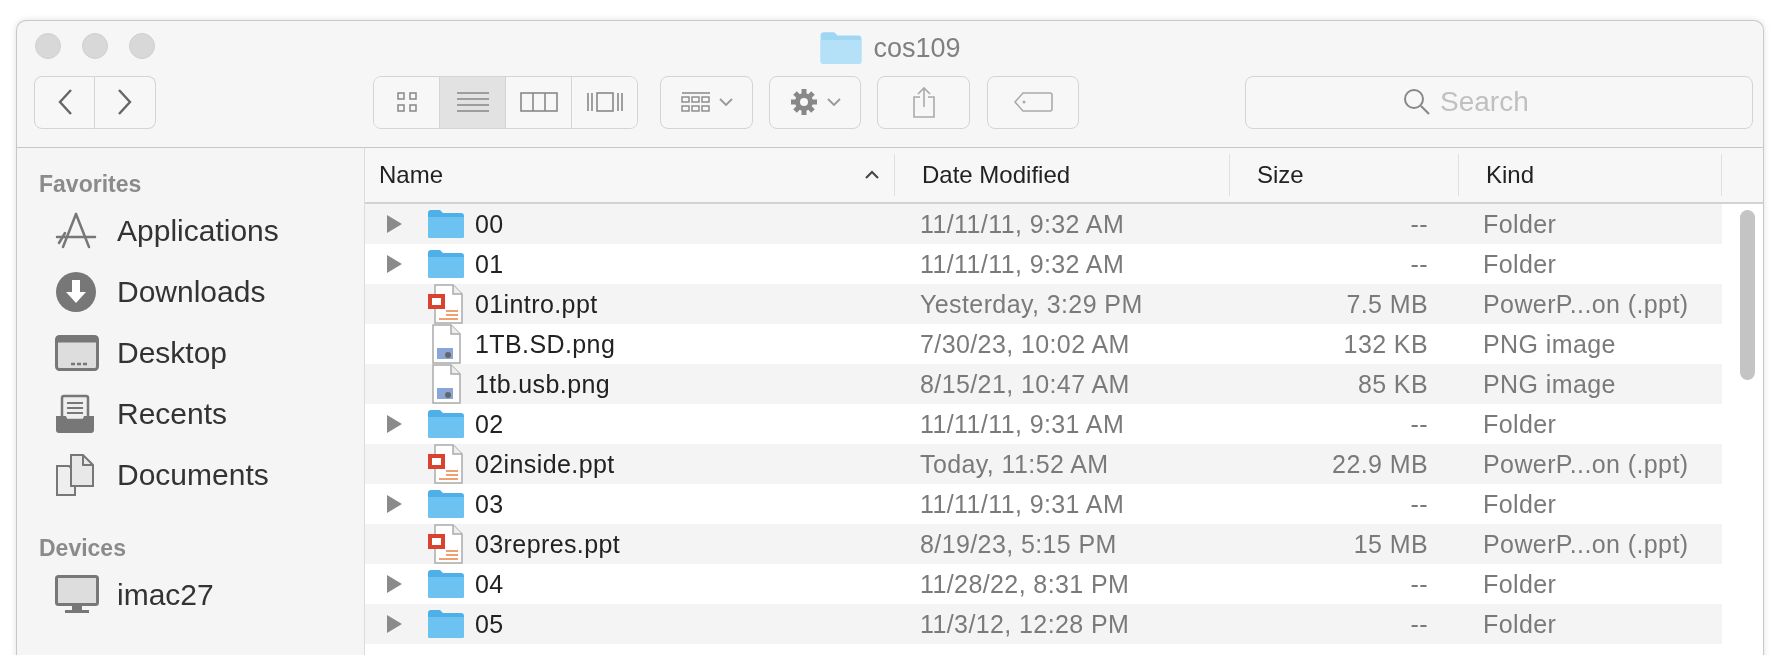 The width and height of the screenshot is (1782, 655). Describe the element at coordinates (1590, 175) in the screenshot. I see `column-header: Kind` at that location.